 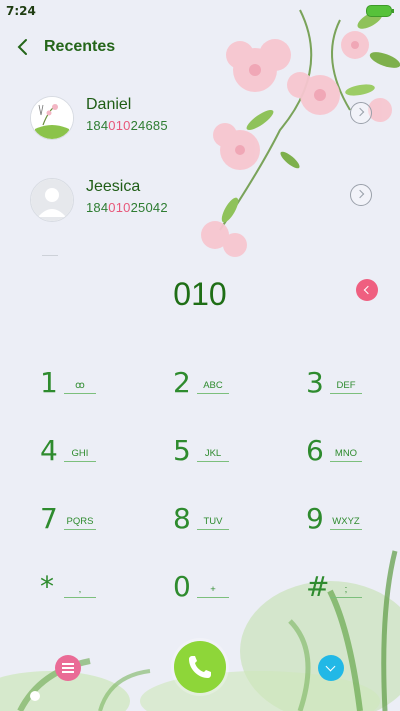 I want to click on key-6: 6 MNO, so click(x=353, y=454).